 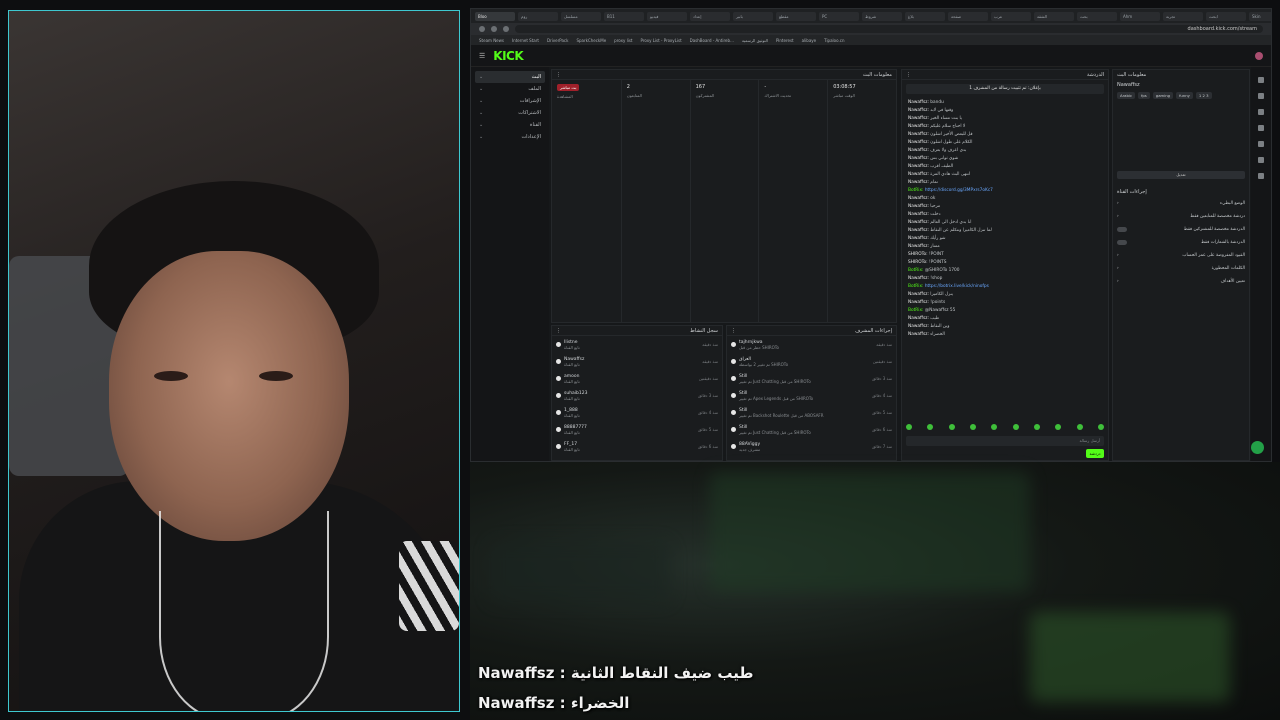 I want to click on browser-tab: Ahm, so click(x=1140, y=16).